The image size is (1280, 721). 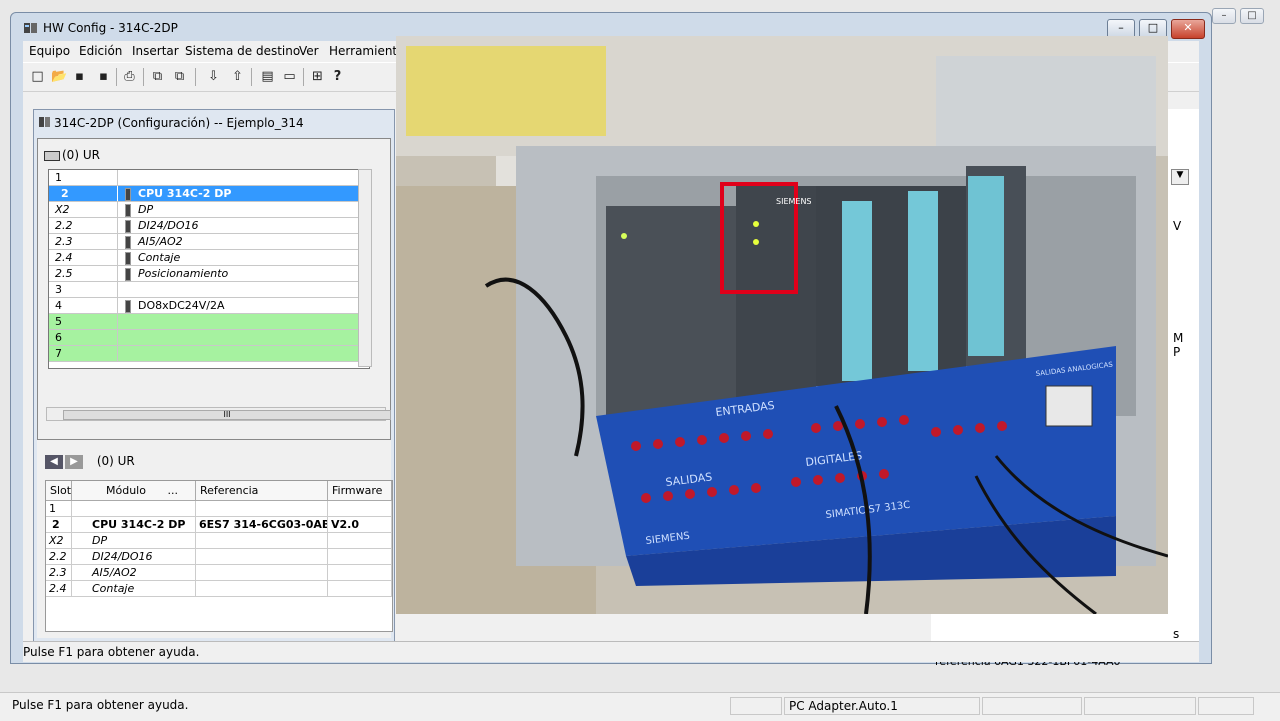 I want to click on copy-icon: ⧉, so click(x=157, y=76).